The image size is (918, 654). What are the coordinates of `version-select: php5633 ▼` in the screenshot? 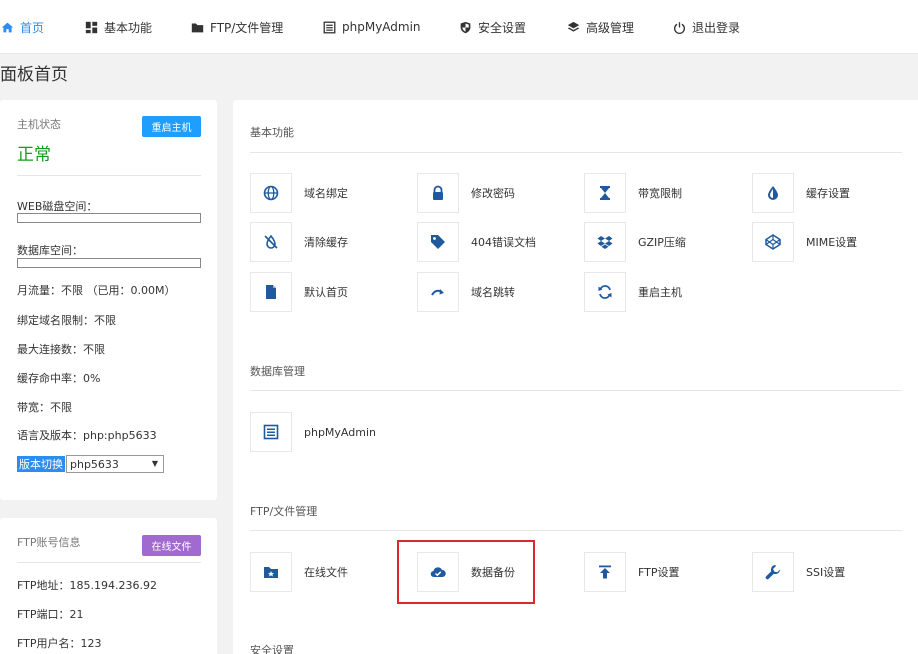 It's located at (115, 464).